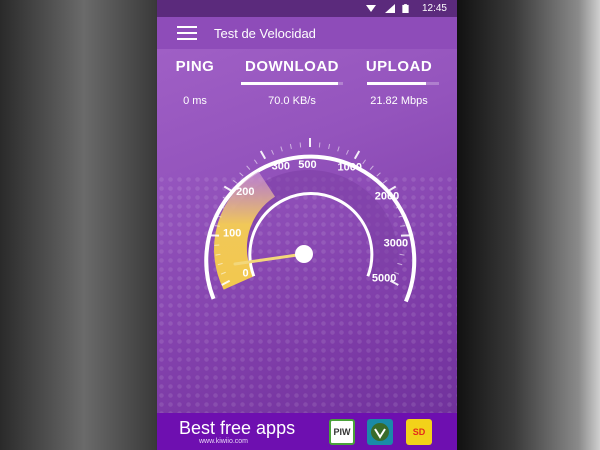  What do you see at coordinates (237, 428) in the screenshot?
I see `ad-title: Best free apps` at bounding box center [237, 428].